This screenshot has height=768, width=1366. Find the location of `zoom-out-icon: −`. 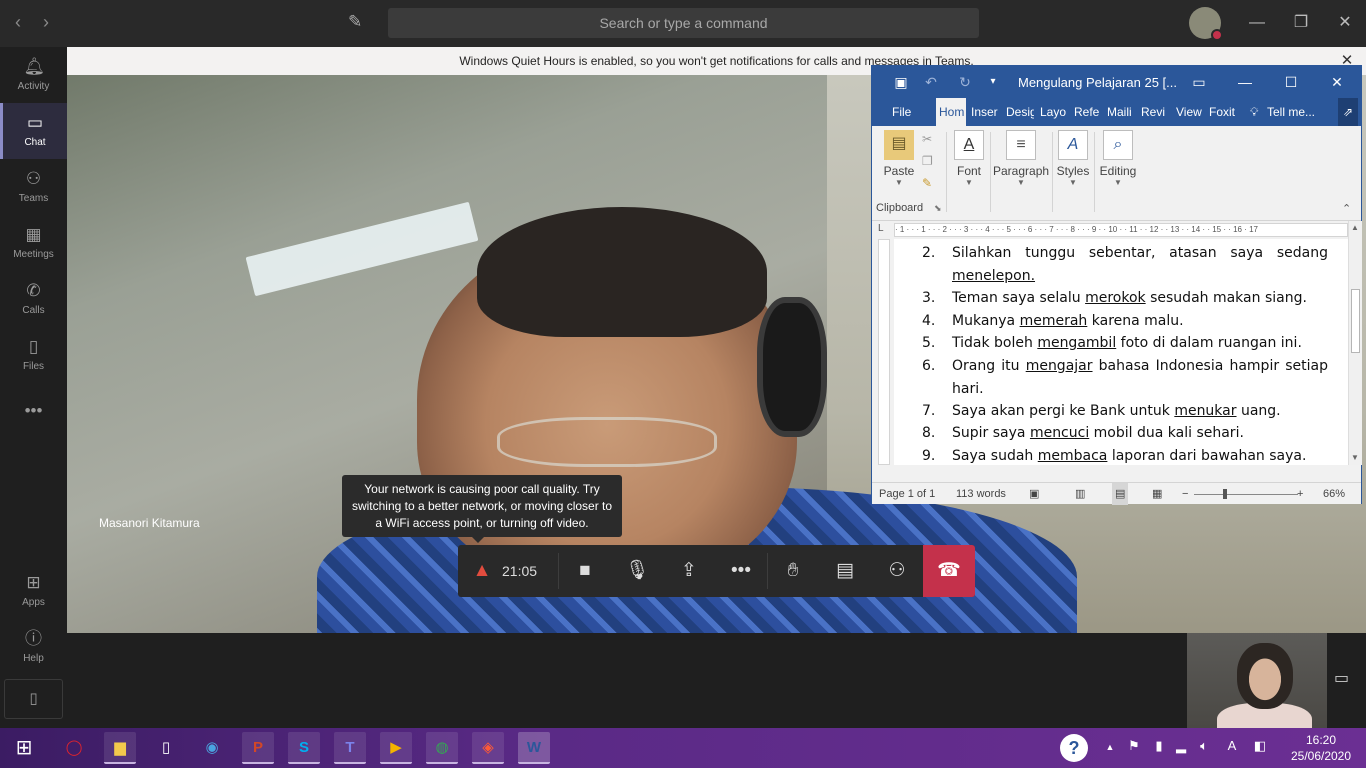

zoom-out-icon: − is located at coordinates (1185, 494).